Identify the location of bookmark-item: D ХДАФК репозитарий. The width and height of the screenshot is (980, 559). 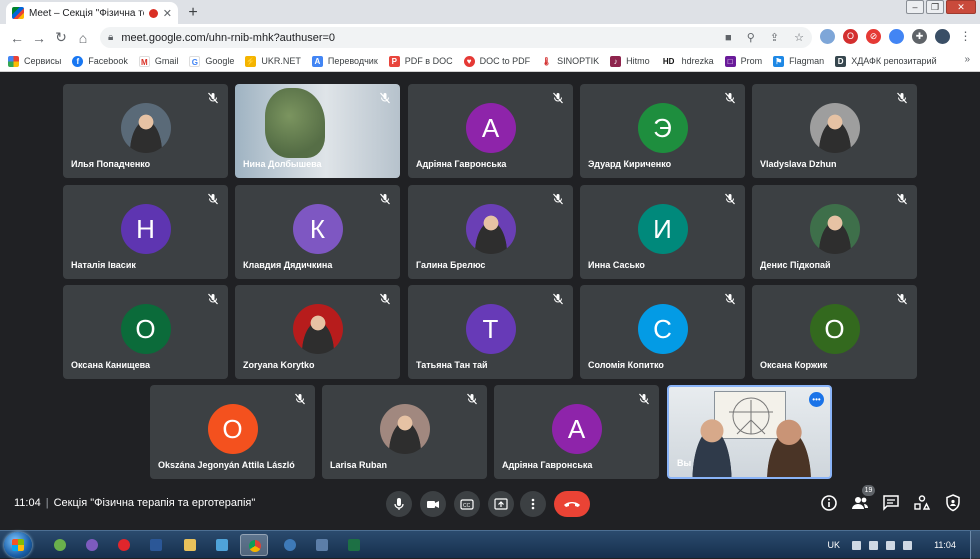
(886, 61).